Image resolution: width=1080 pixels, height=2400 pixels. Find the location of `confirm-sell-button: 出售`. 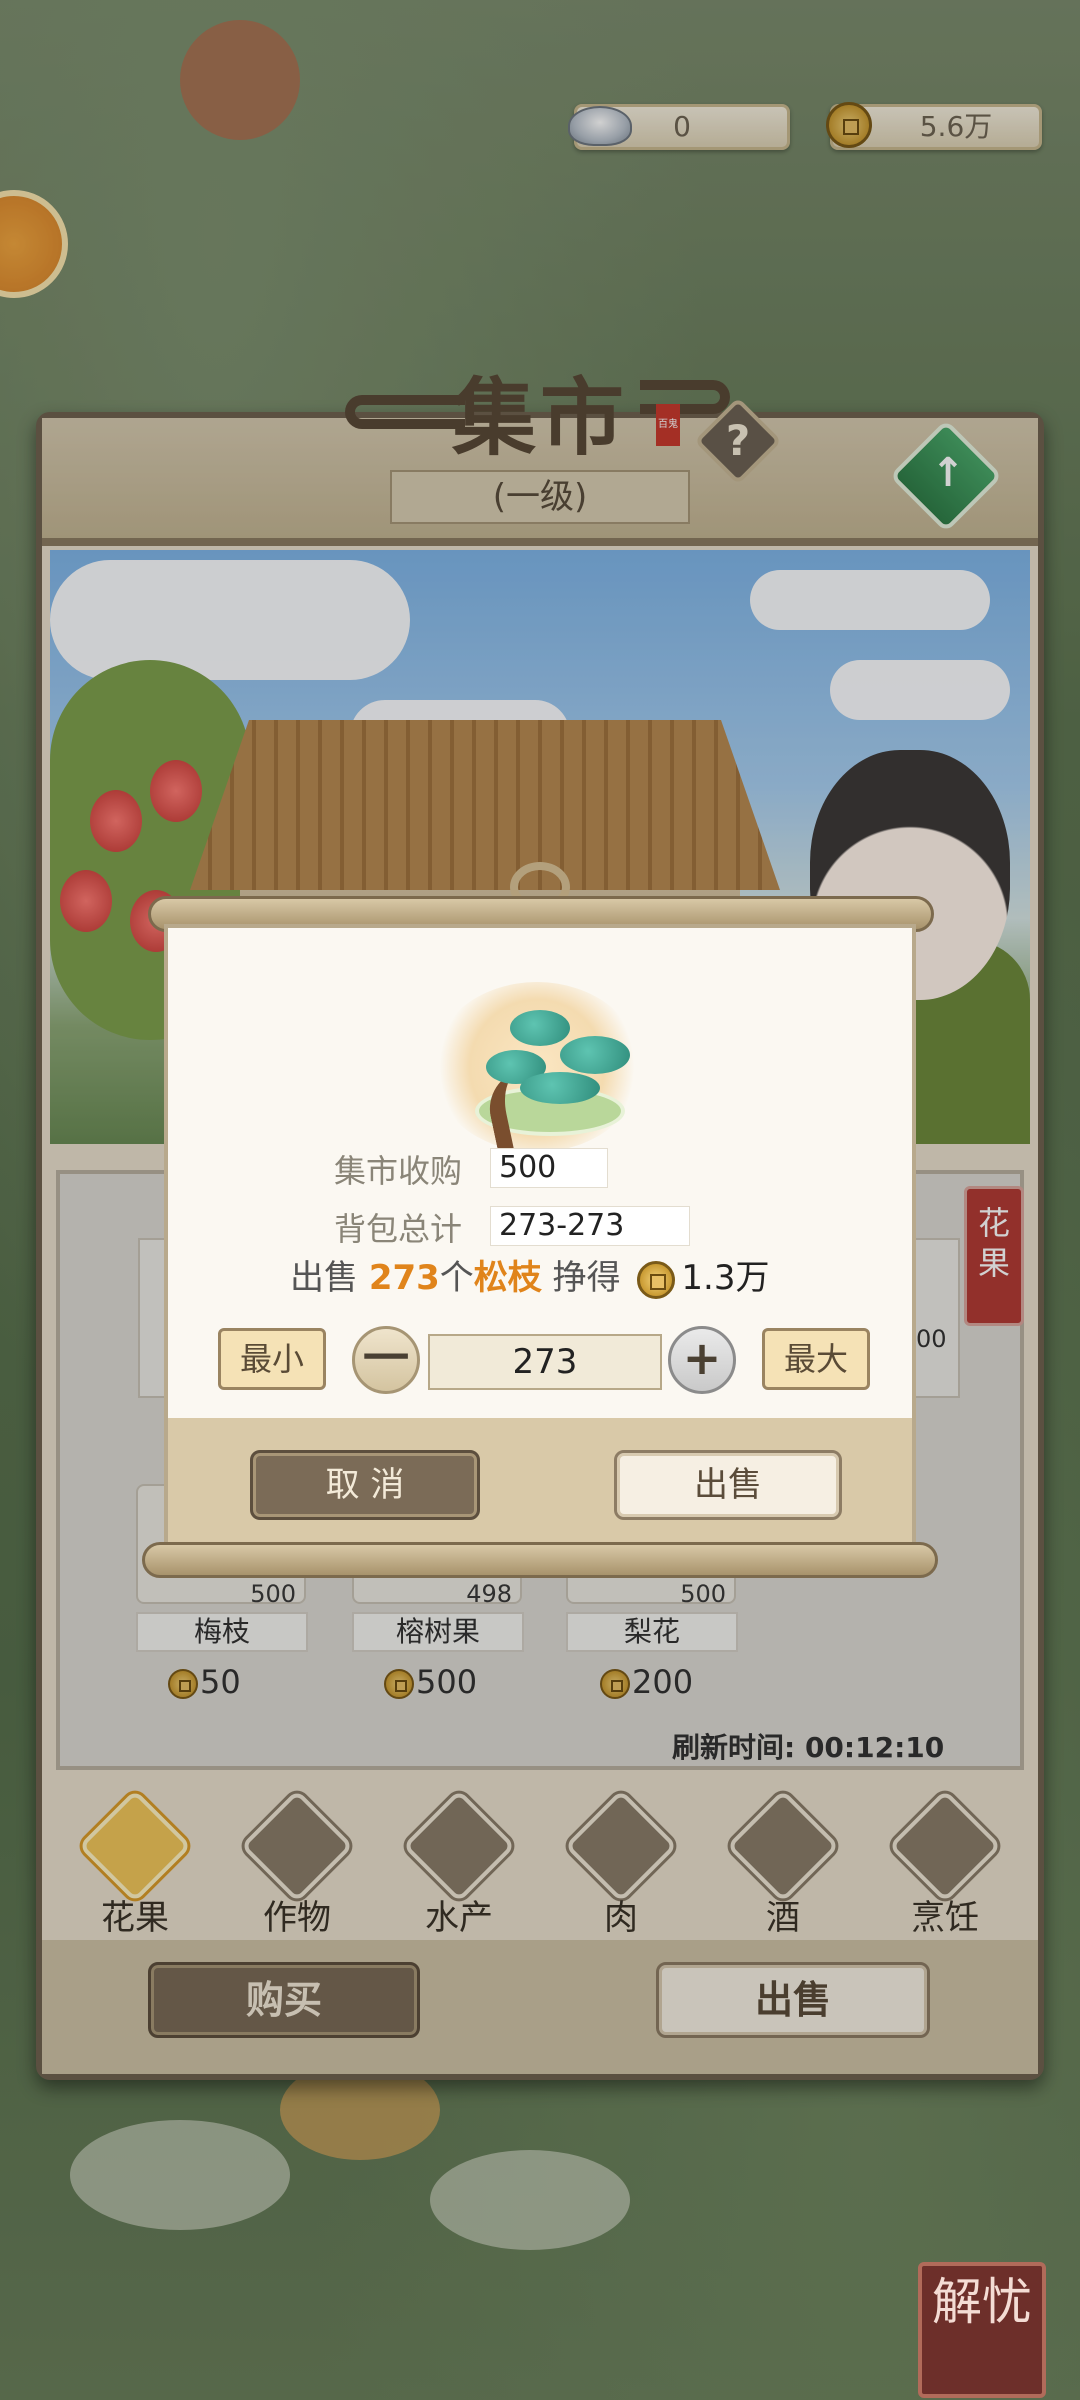

confirm-sell-button: 出售 is located at coordinates (728, 1485).